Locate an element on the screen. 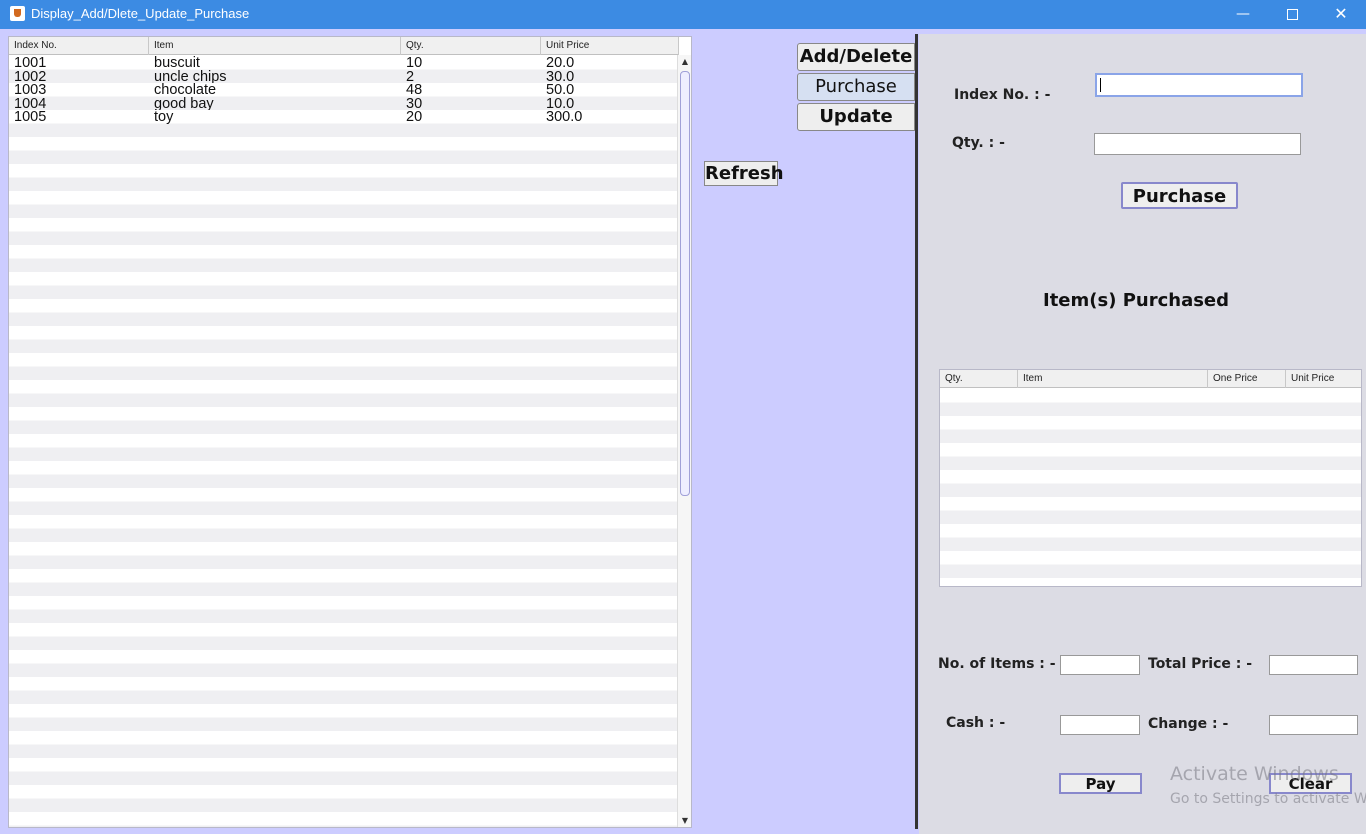 The width and height of the screenshot is (1366, 834). cell-index: 1005 is located at coordinates (30, 117).